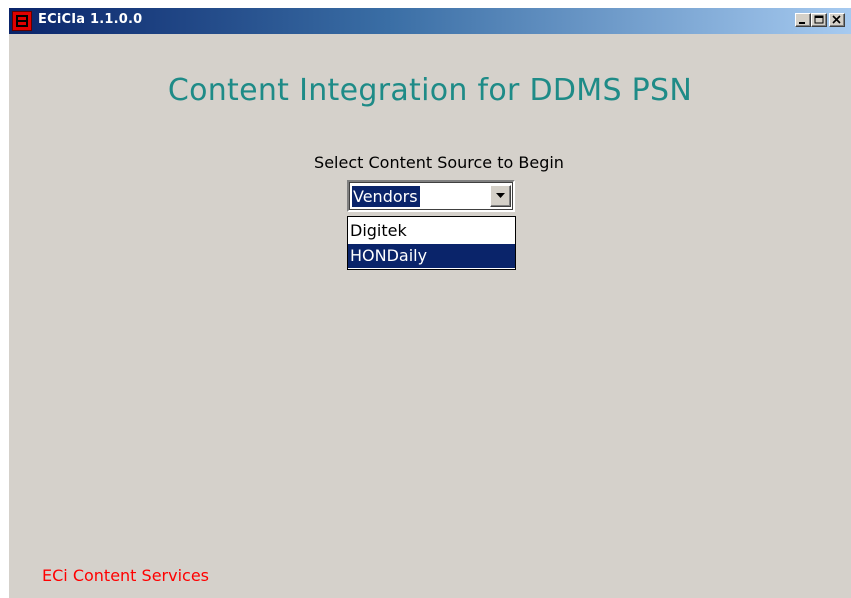 Image resolution: width=851 pixels, height=598 pixels. I want to click on maximize-icon, so click(819, 19).